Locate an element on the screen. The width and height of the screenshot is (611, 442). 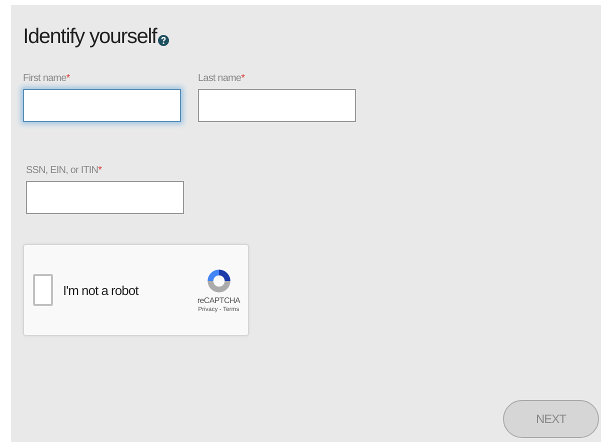
field-label: Last name* is located at coordinates (222, 78).